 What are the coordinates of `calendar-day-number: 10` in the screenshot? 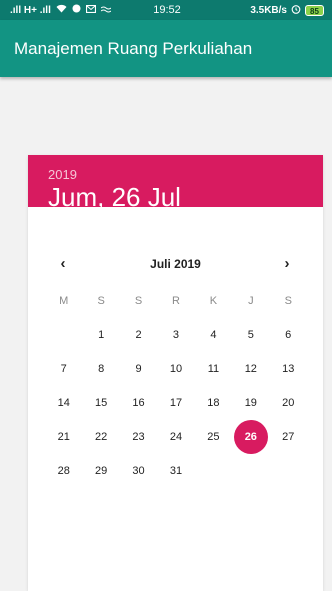 It's located at (176, 369).